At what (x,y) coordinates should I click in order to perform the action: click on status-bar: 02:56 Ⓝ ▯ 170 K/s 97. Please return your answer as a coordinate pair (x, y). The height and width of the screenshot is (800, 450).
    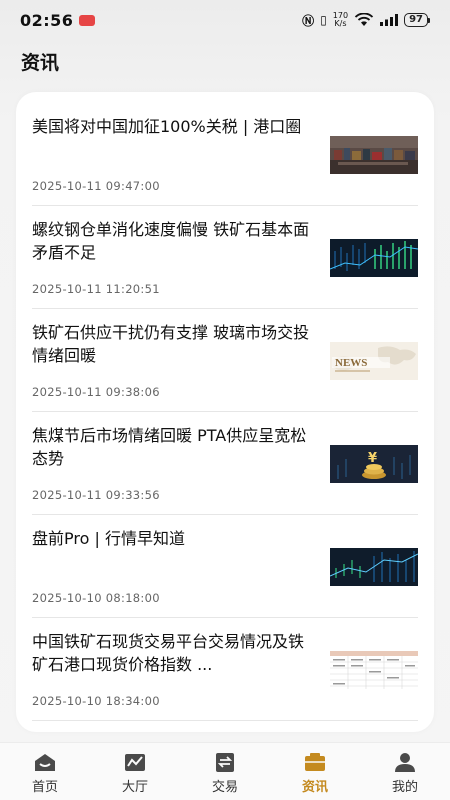
    Looking at the image, I should click on (225, 20).